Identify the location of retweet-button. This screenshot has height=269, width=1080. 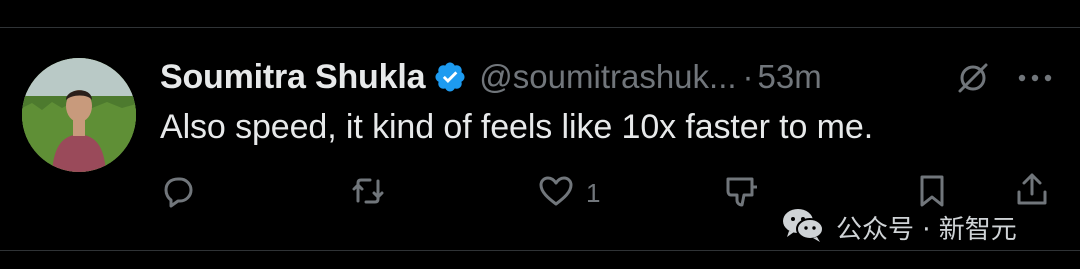
(368, 193).